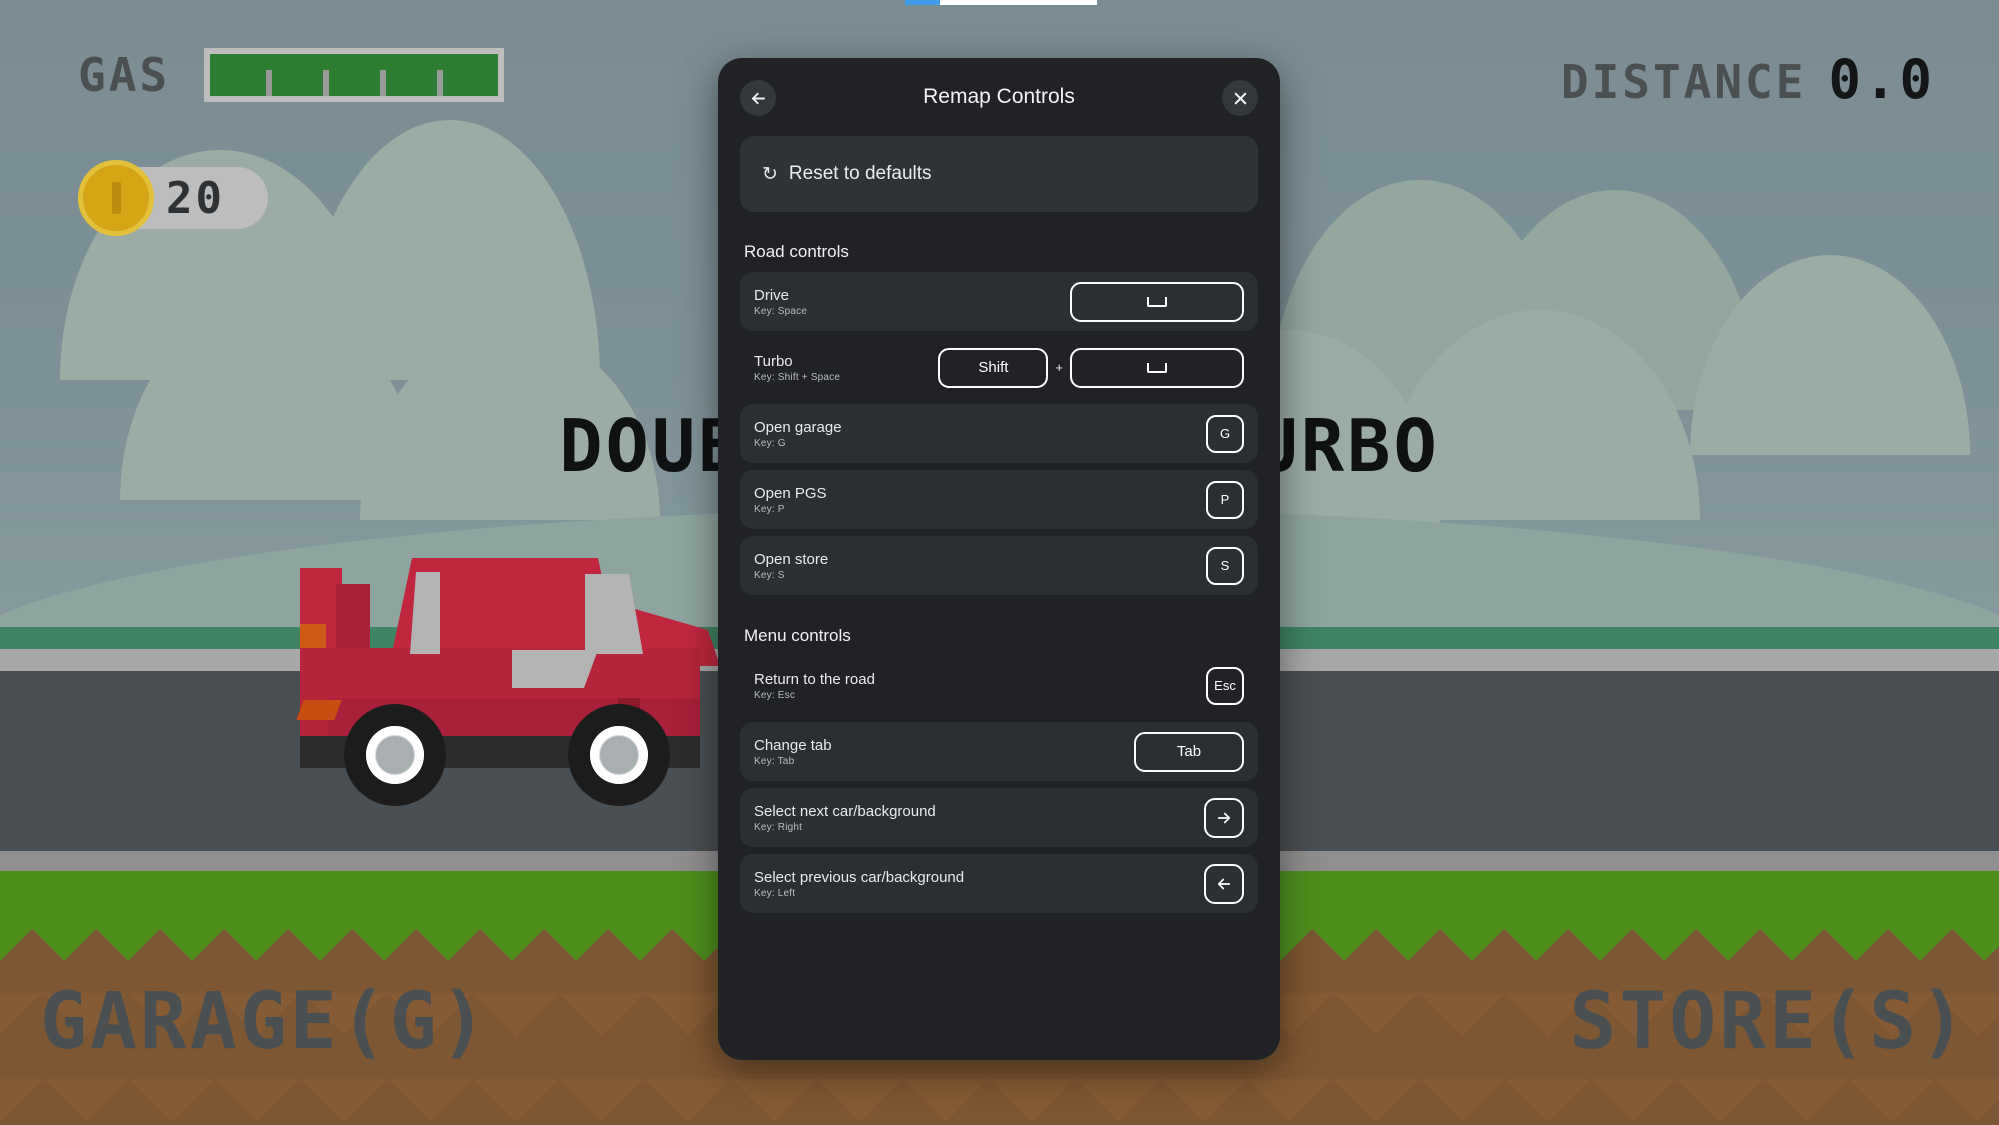 The width and height of the screenshot is (1999, 1125). What do you see at coordinates (1001, 2) in the screenshot?
I see `page-load-progress-bar` at bounding box center [1001, 2].